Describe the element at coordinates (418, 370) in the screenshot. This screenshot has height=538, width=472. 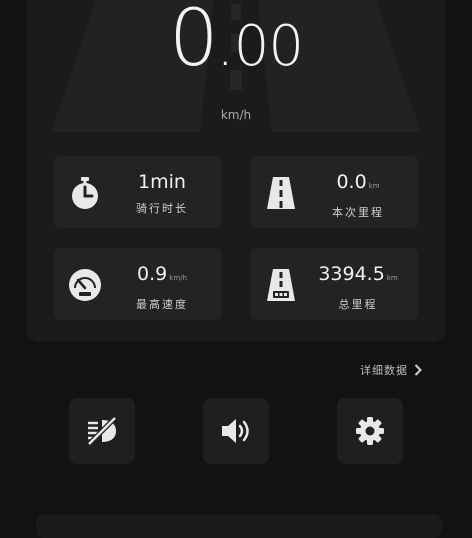
I see `chevron-right-icon` at that location.